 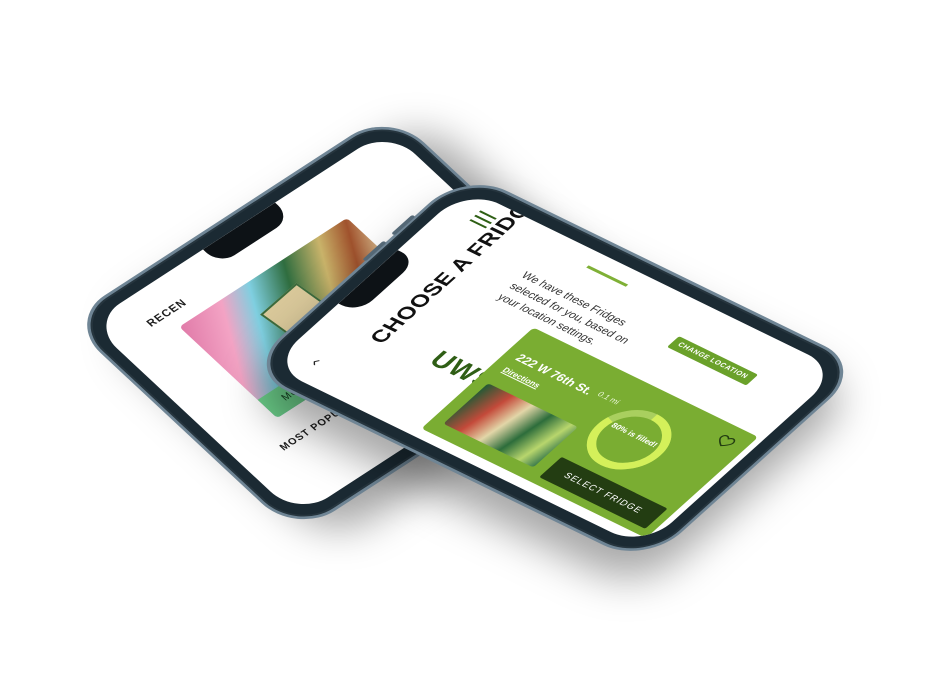 I want to click on chevron-left-icon: ‹, so click(x=315, y=362).